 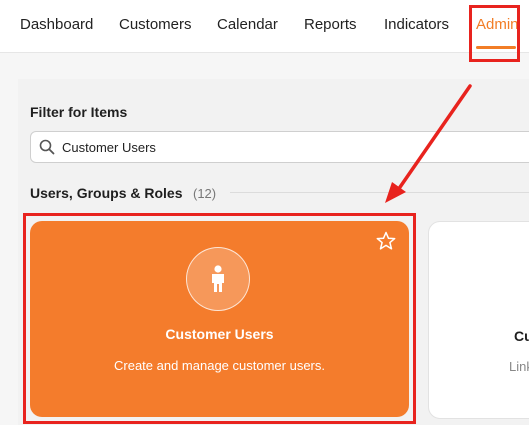 I want to click on section-title: Users, Groups & Roles, so click(x=106, y=193).